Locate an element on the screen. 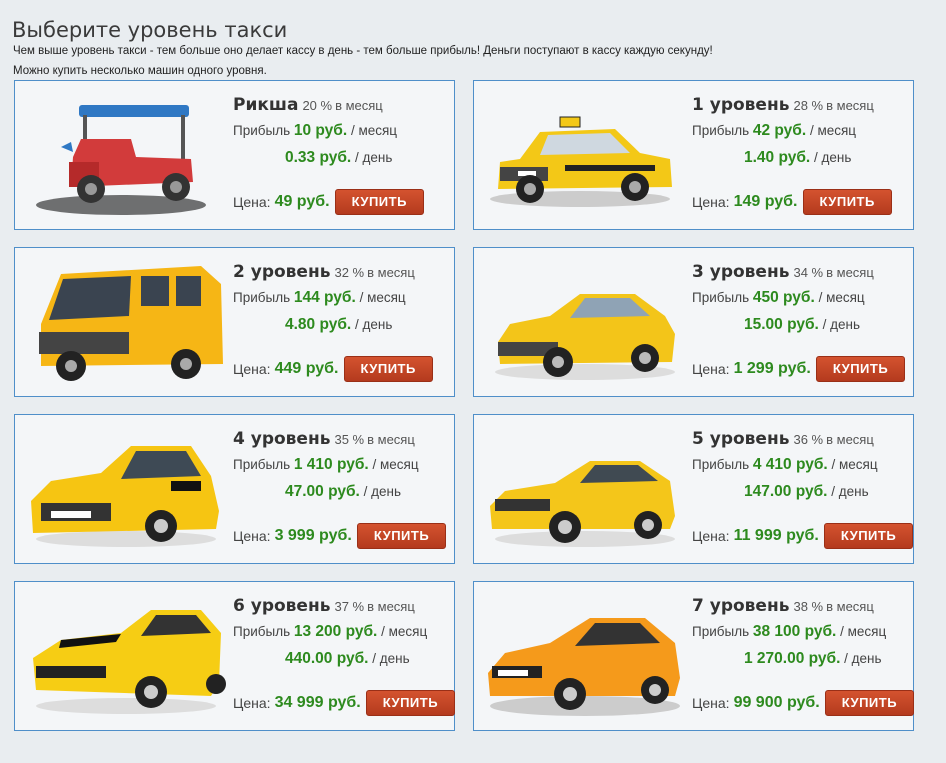 The image size is (946, 763). profit-month-value: 144 руб. is located at coordinates (324, 297).